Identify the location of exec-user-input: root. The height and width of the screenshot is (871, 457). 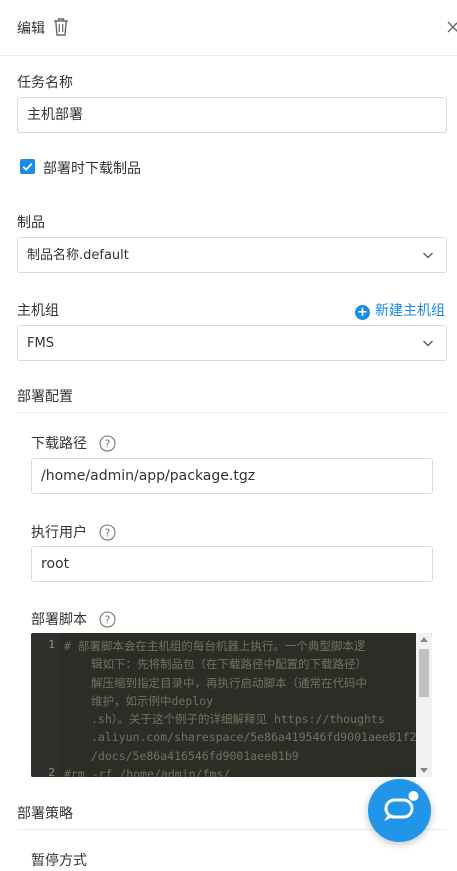
(232, 564).